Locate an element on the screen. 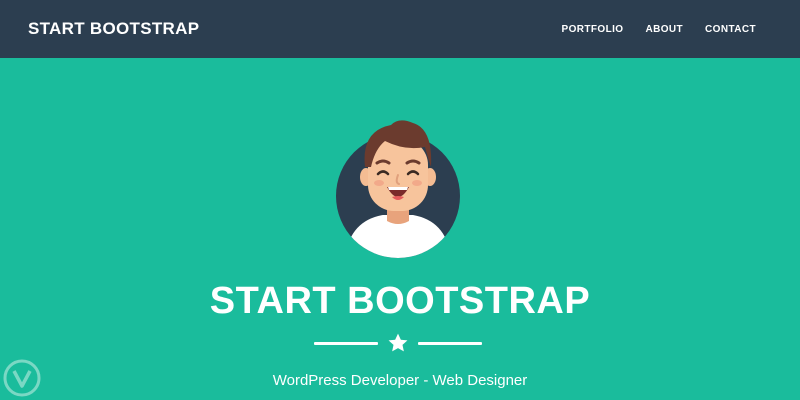 This screenshot has width=800, height=400. nav-link-about: ABOUT is located at coordinates (664, 29).